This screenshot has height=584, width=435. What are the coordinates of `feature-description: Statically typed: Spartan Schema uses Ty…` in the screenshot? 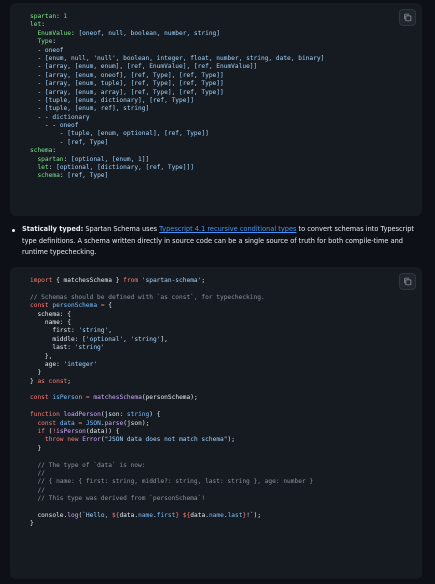 It's located at (223, 241).